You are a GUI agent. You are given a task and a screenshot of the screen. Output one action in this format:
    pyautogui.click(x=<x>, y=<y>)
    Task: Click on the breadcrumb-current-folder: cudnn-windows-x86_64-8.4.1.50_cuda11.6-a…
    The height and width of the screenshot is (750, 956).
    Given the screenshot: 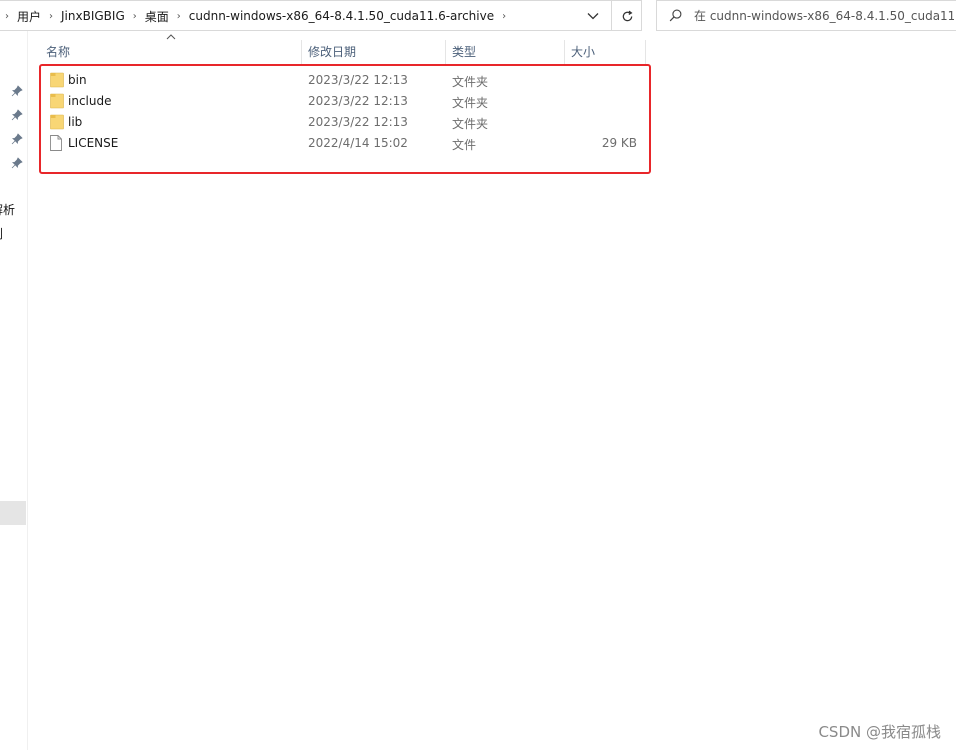 What is the action you would take?
    pyautogui.click(x=341, y=16)
    